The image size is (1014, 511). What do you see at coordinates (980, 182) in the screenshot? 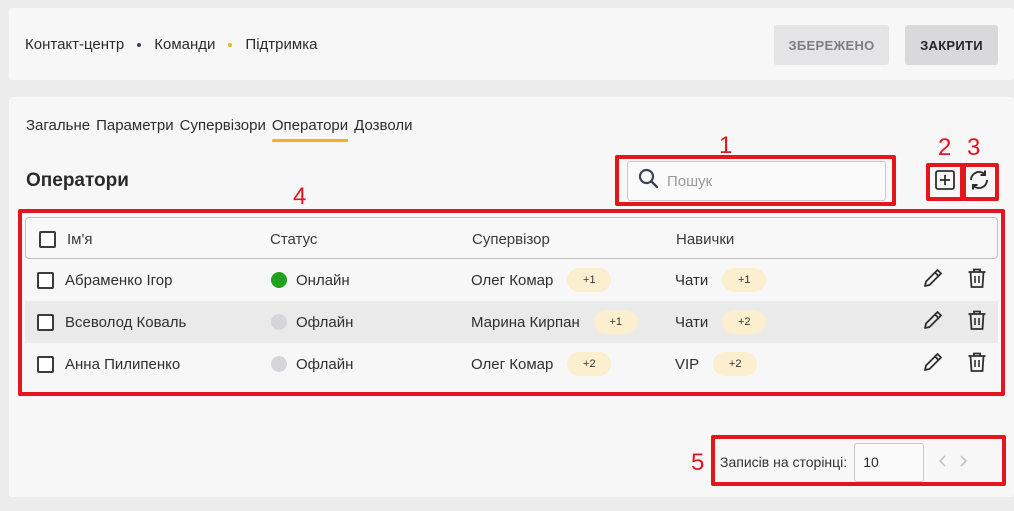
I see `annotation-box-refresh` at bounding box center [980, 182].